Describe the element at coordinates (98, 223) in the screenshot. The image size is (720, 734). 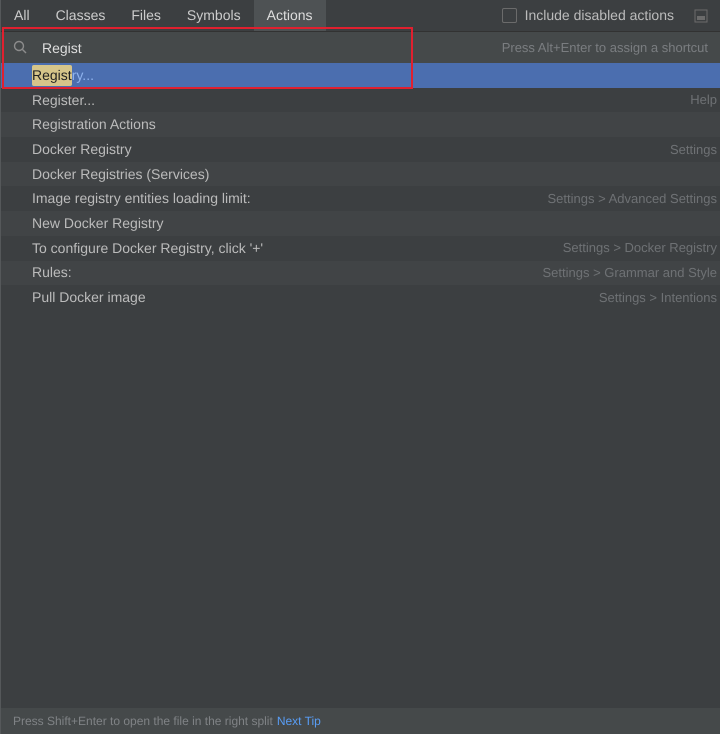
I see `action-name: New Docker Registry` at that location.